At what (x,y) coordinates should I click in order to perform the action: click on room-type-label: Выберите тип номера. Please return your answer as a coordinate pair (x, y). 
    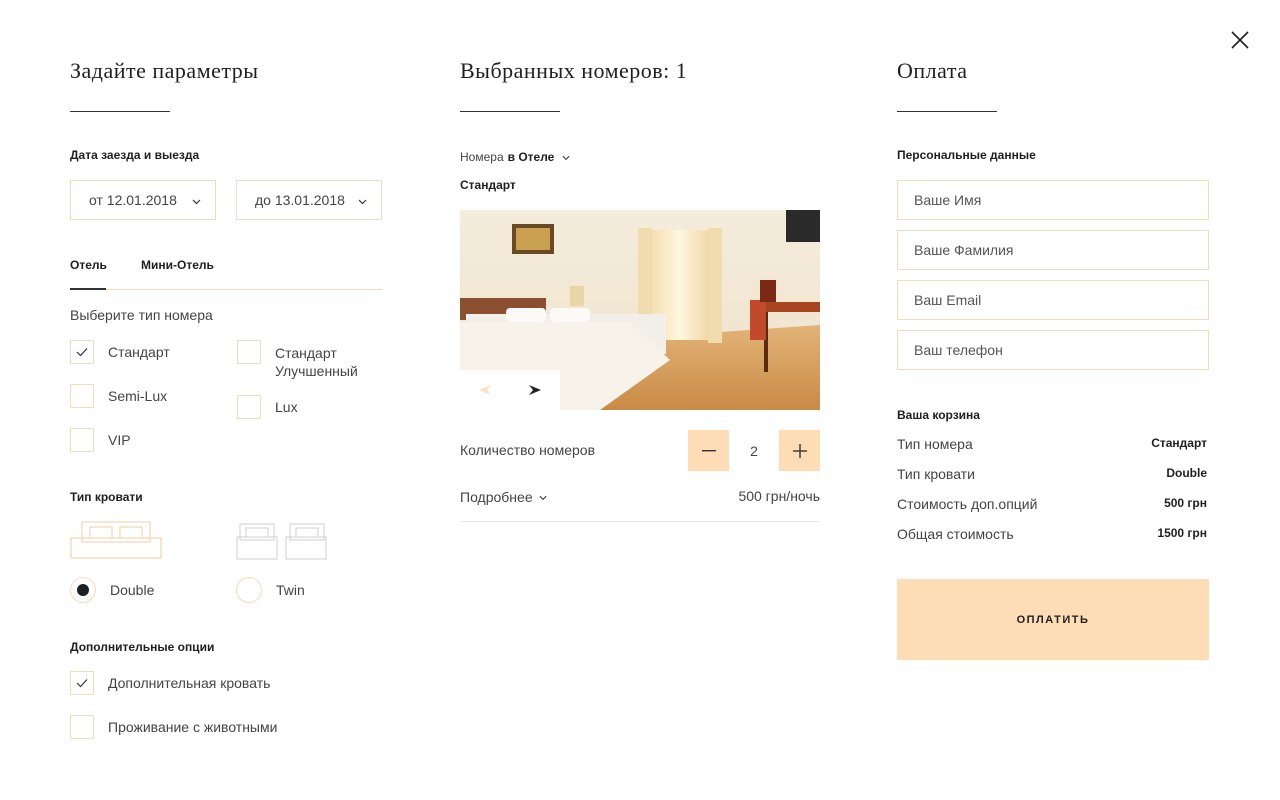
    Looking at the image, I should click on (141, 315).